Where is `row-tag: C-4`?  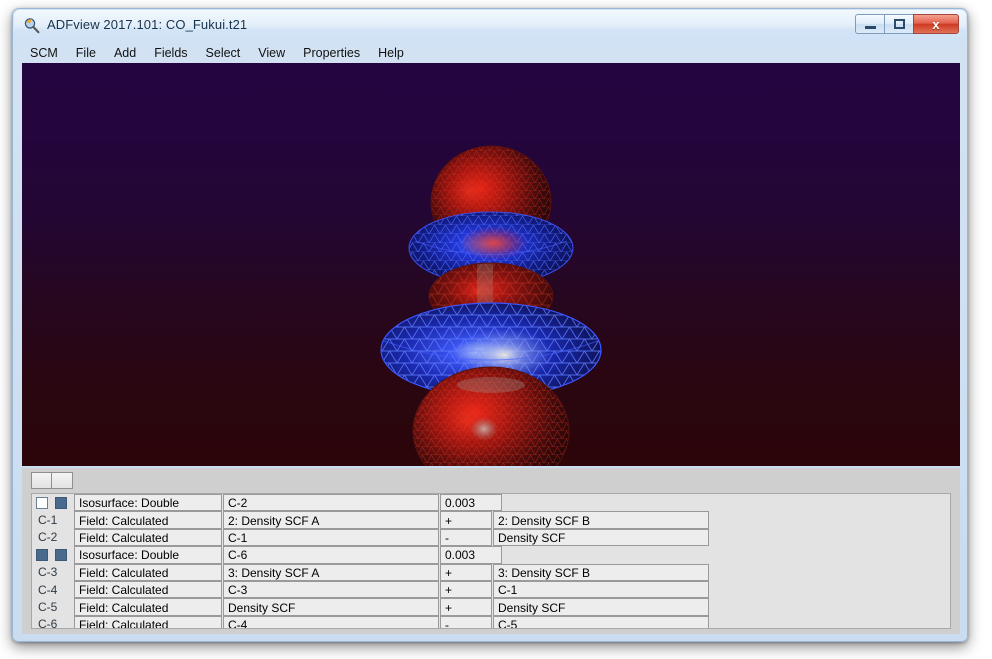
row-tag: C-4 is located at coordinates (48, 589).